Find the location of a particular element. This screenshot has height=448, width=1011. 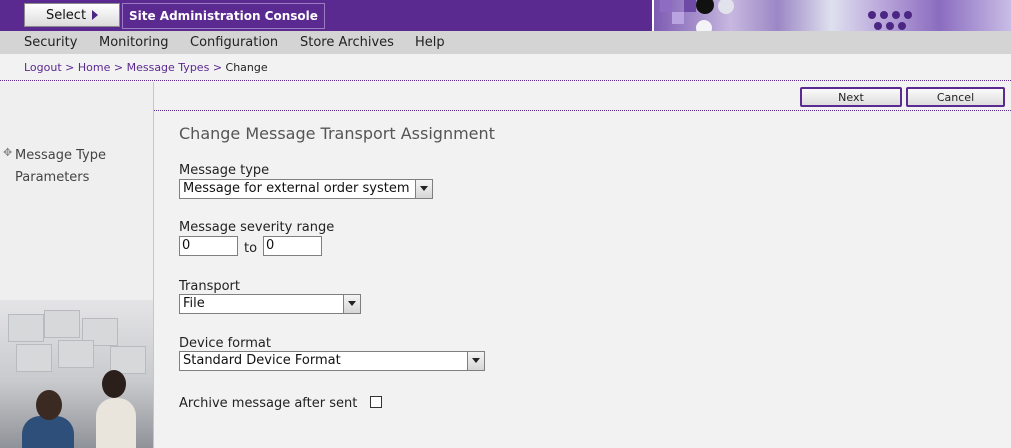

sidebar-item-parameters: Parameters is located at coordinates (52, 177).